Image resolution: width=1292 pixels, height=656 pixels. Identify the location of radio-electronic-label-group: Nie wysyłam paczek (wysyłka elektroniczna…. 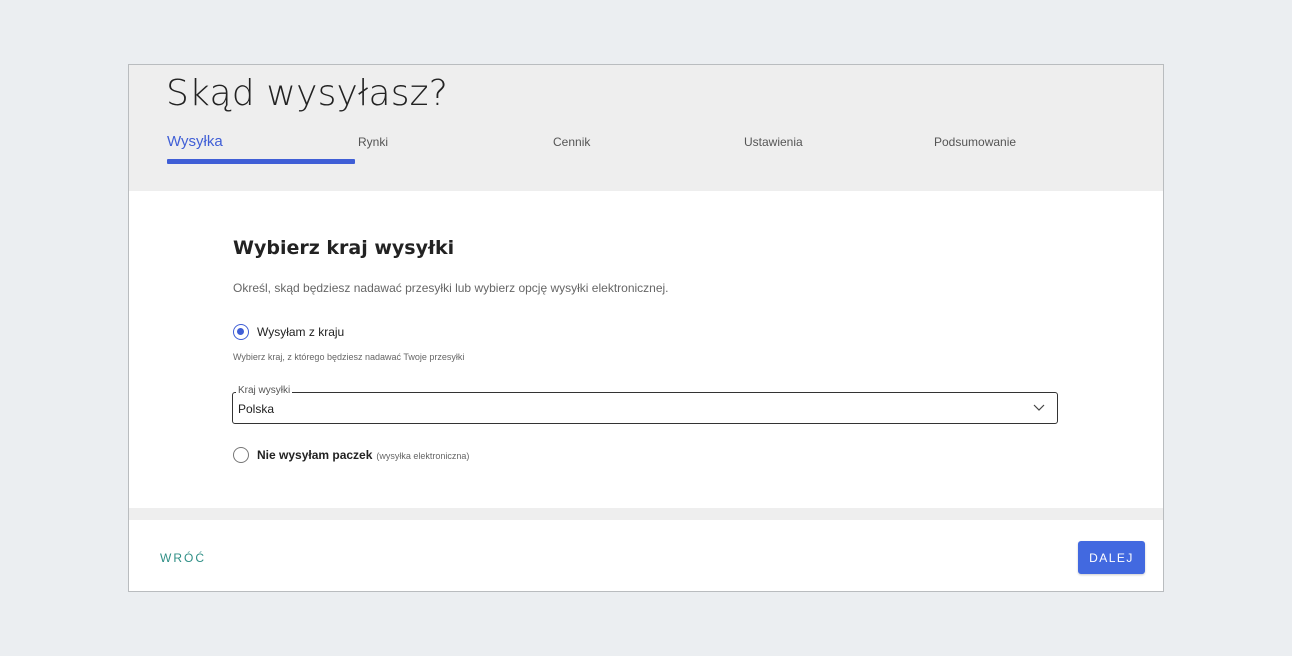
(363, 455).